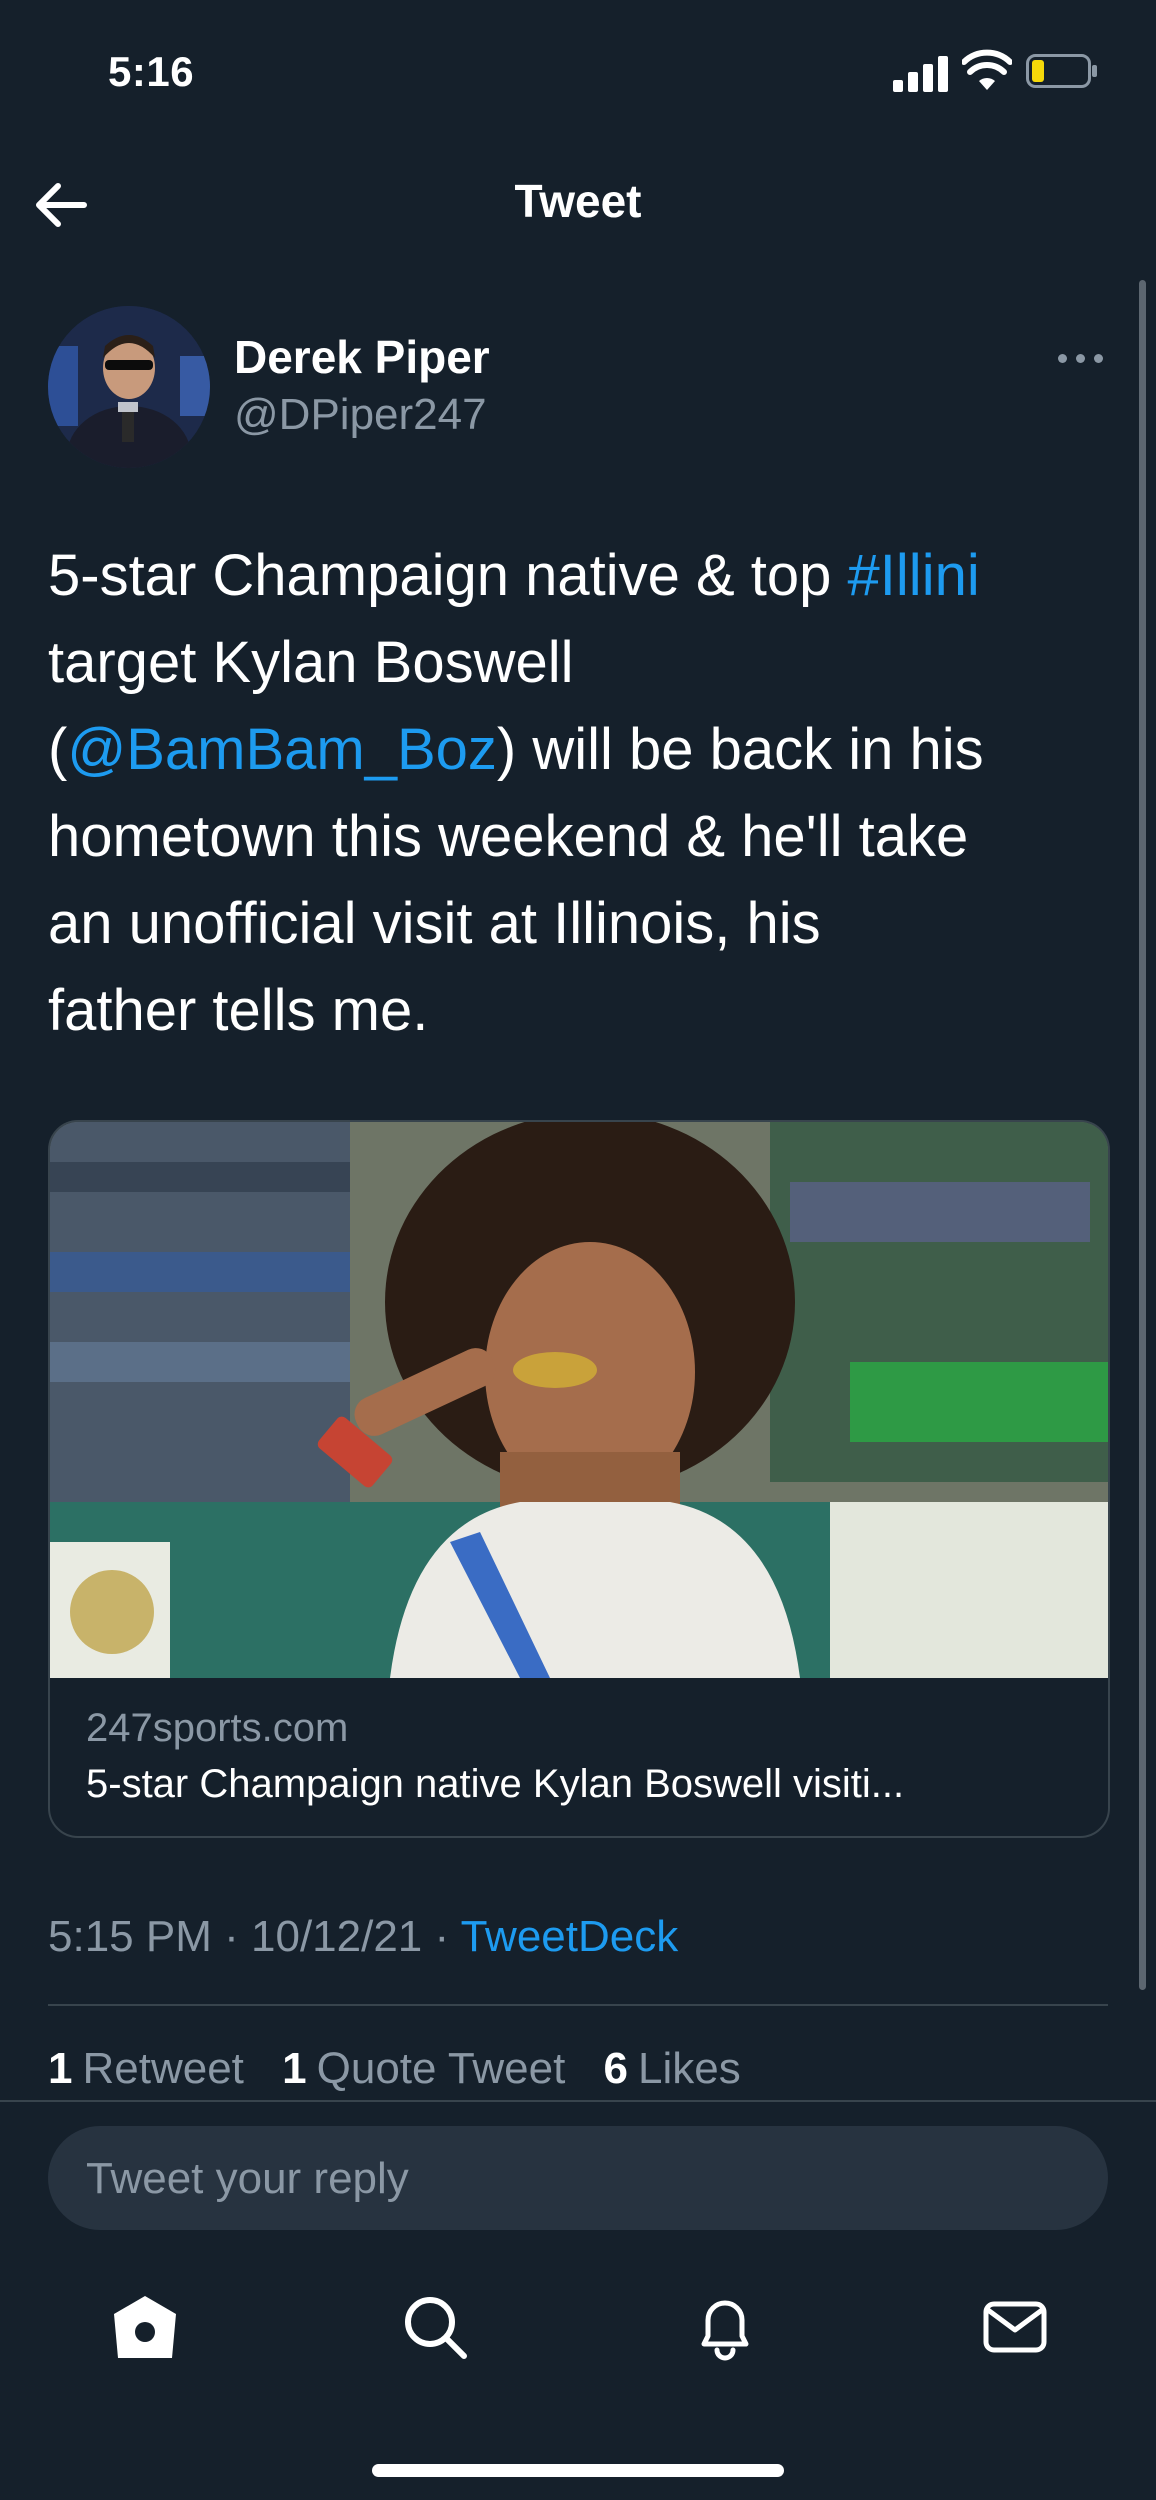 This screenshot has width=1156, height=2500. Describe the element at coordinates (1061, 71) in the screenshot. I see `battery-icon` at that location.